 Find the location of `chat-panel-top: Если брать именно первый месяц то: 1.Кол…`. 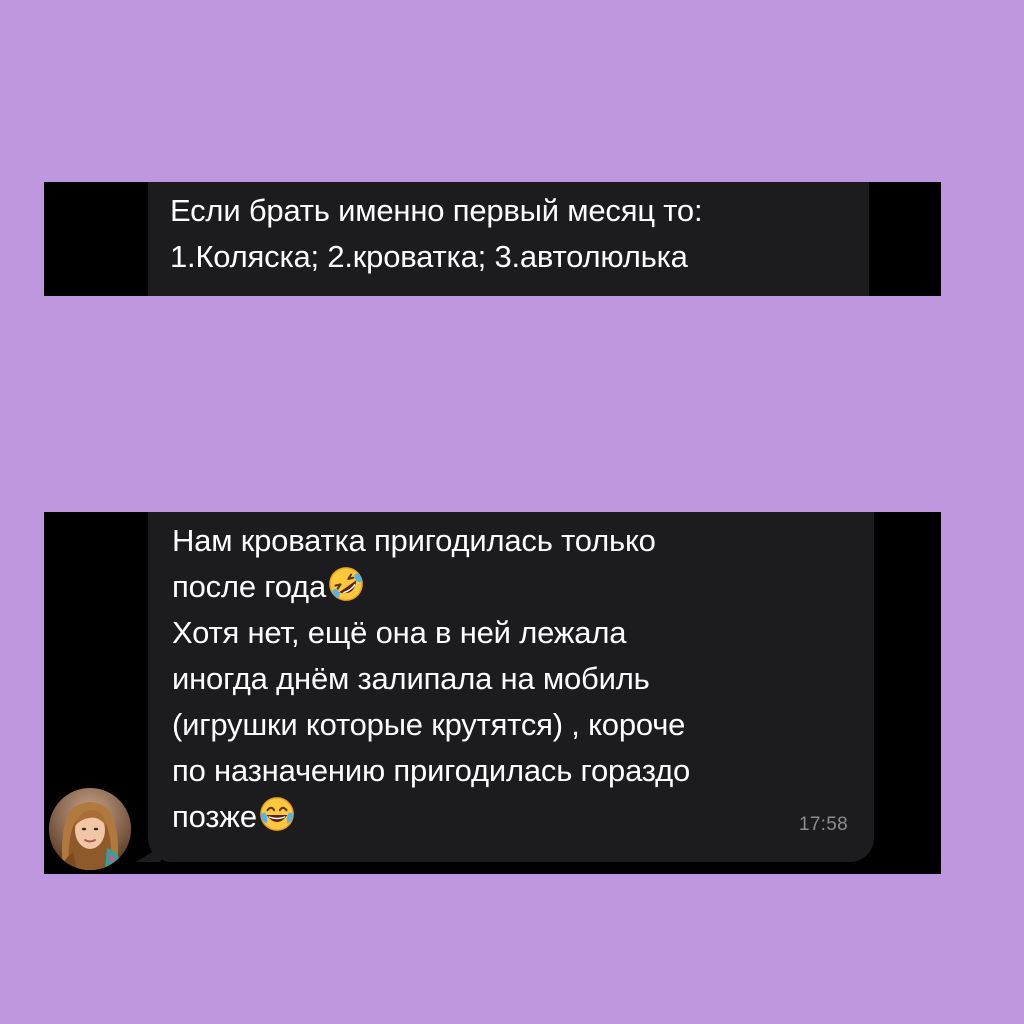

chat-panel-top: Если брать именно первый месяц то: 1.Кол… is located at coordinates (492, 239).